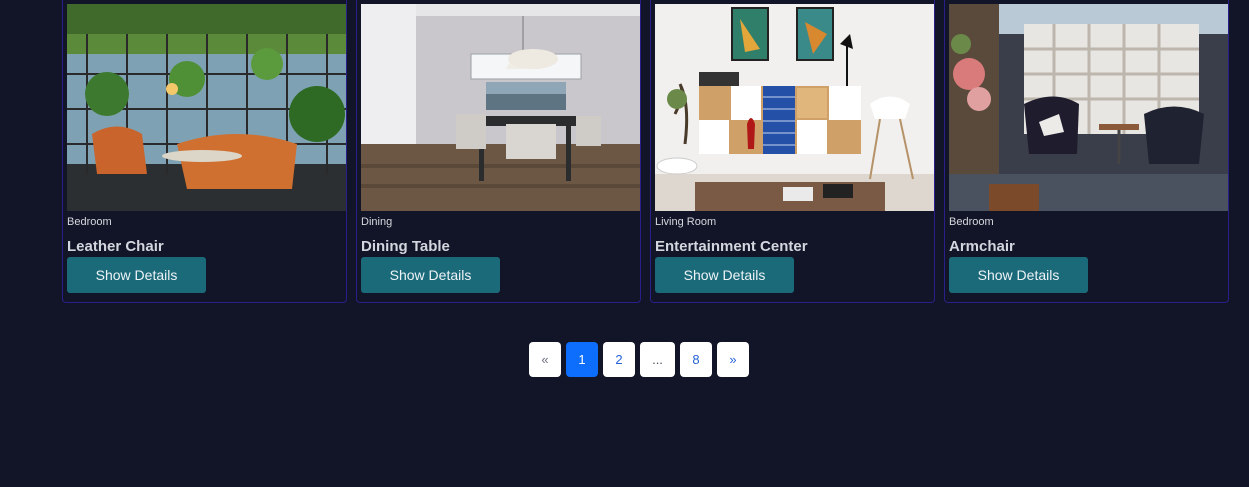 The image size is (1249, 487). I want to click on product-card: Bedroom Leather Chair Show Details, so click(204, 151).